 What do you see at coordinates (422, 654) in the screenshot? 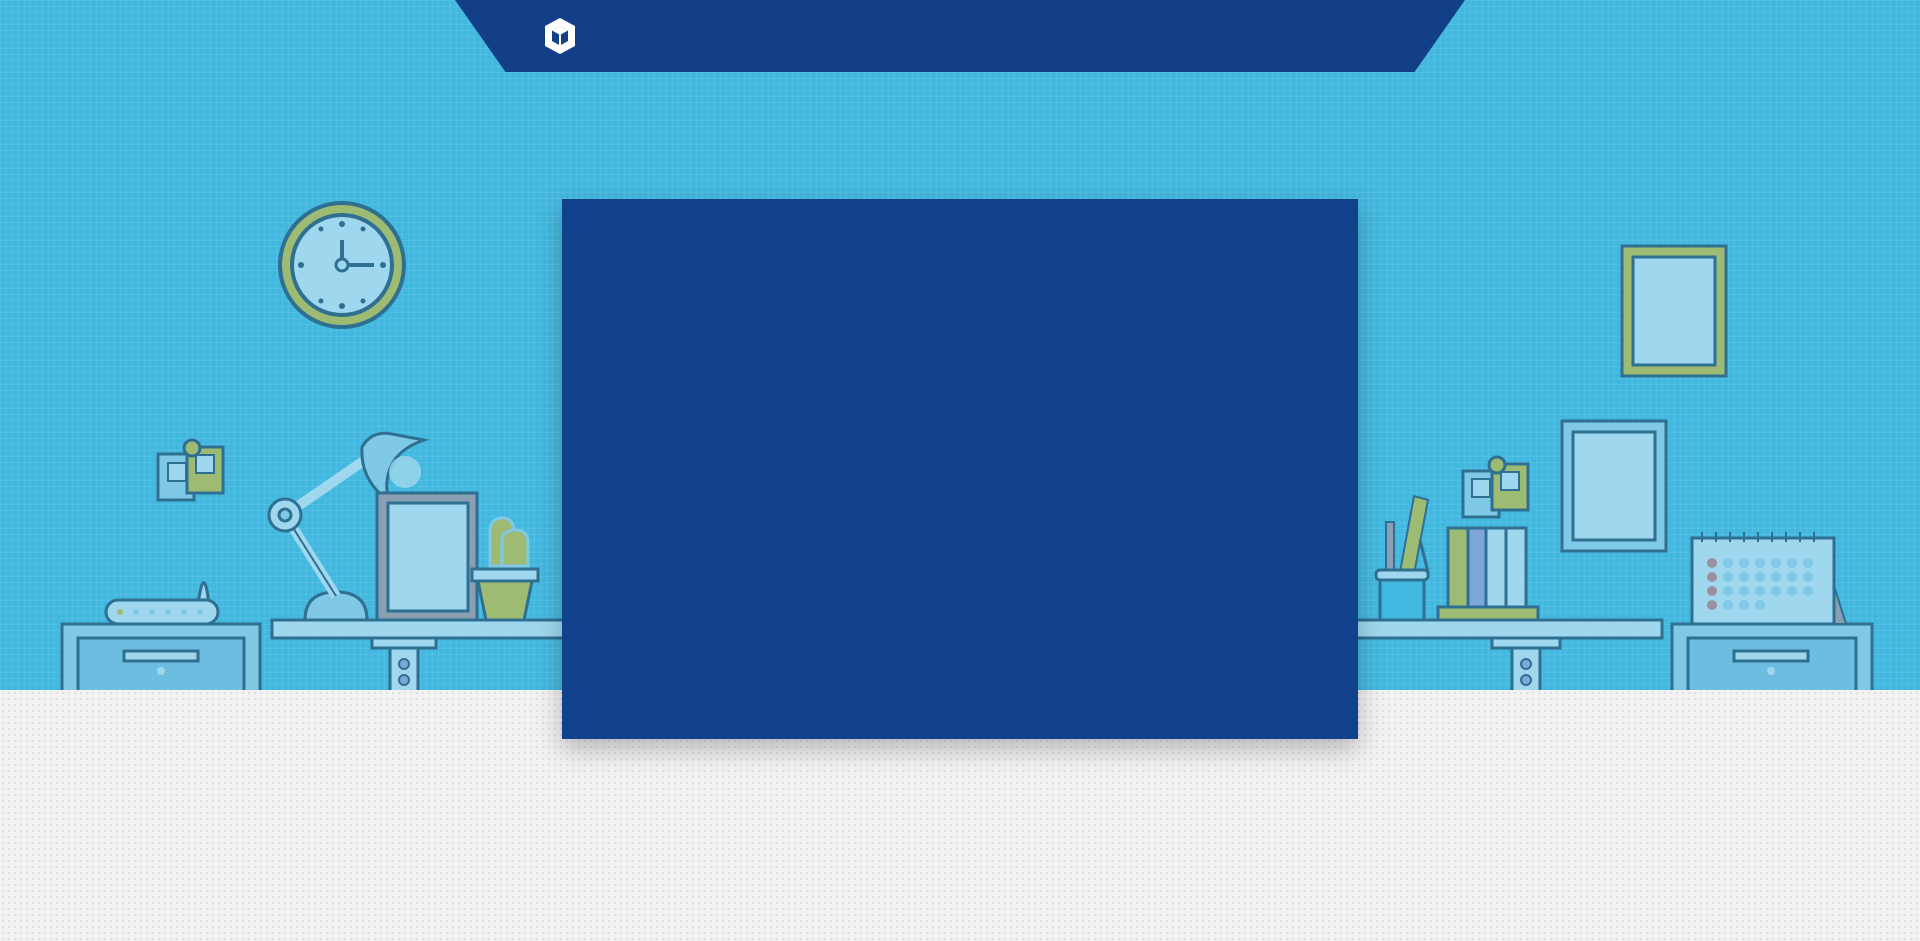
I see `desk-left` at bounding box center [422, 654].